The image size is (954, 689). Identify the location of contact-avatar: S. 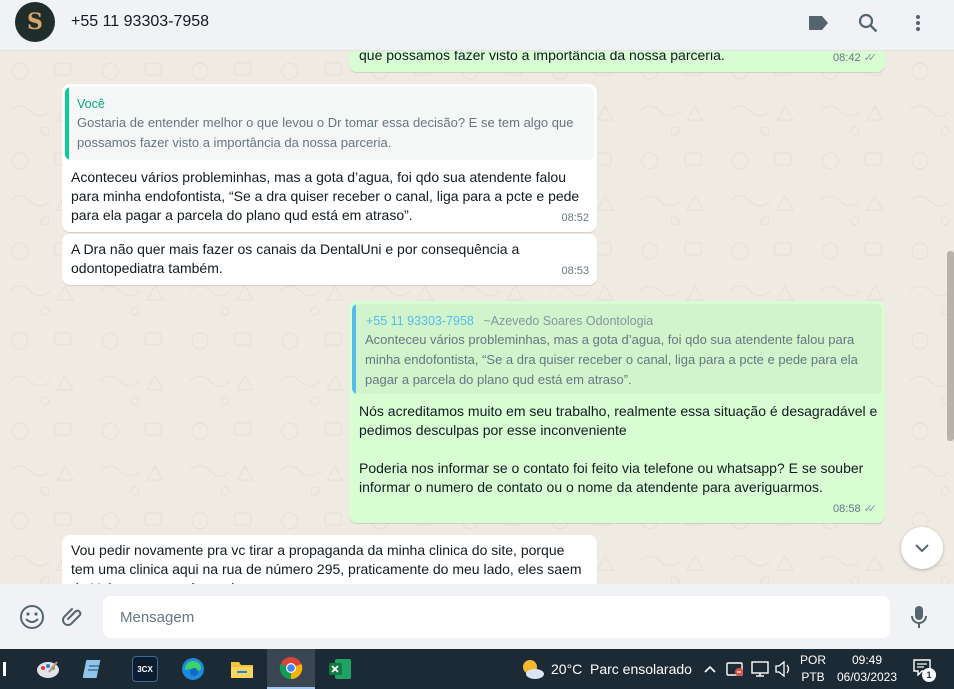
(35, 22).